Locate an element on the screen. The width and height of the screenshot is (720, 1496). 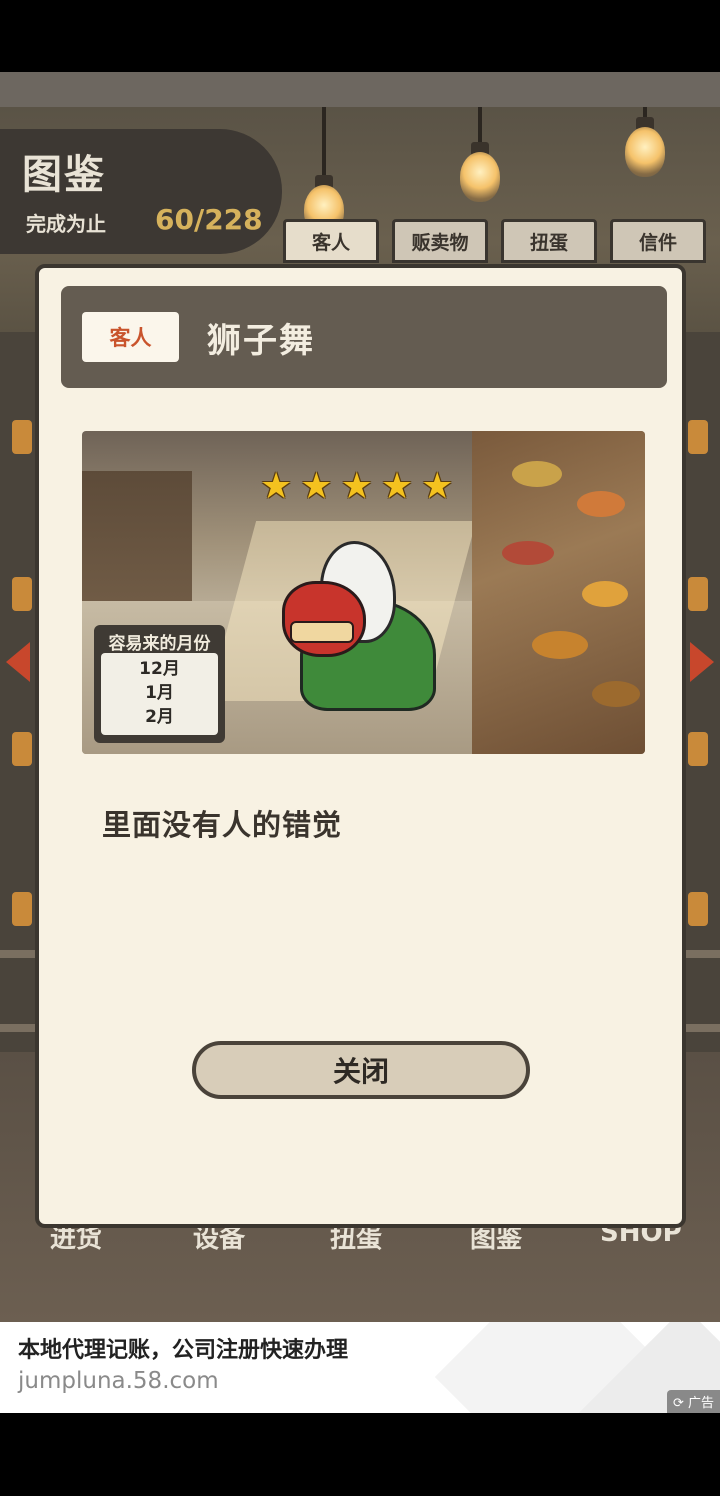
month-item: 2月 is located at coordinates (159, 717).